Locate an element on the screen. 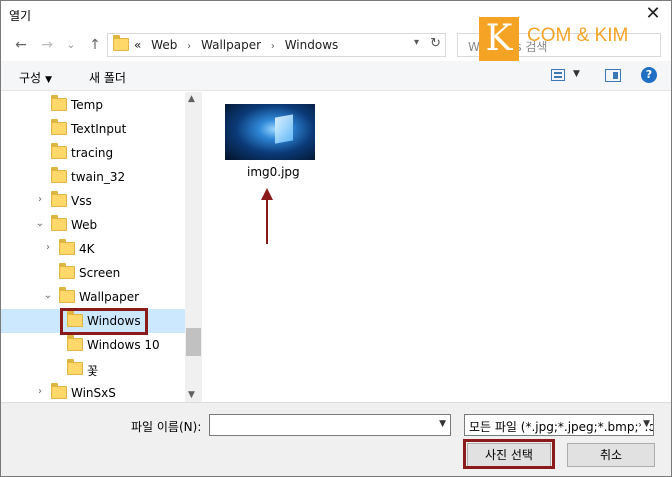  tree-item-label: 꽃 is located at coordinates (93, 371).